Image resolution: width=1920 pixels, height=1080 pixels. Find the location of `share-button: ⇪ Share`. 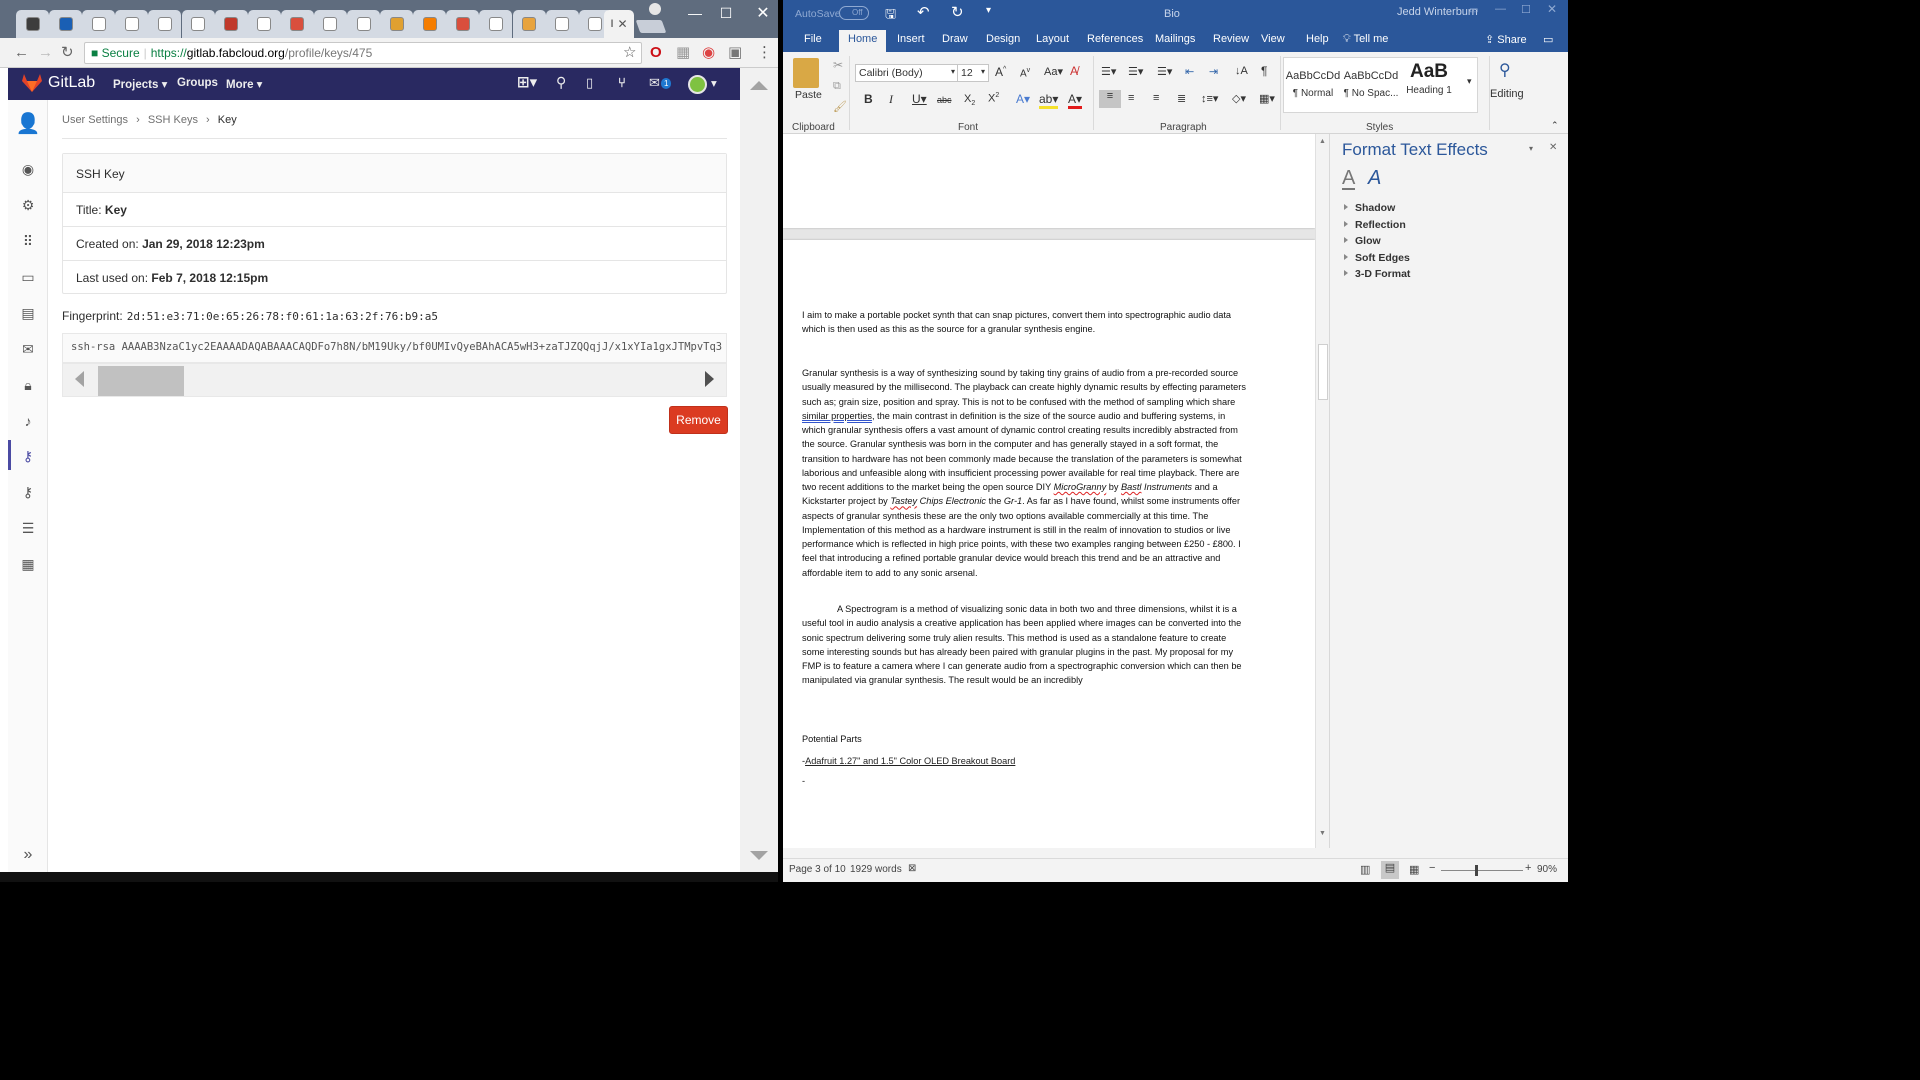

share-button: ⇪ Share is located at coordinates (1506, 39).